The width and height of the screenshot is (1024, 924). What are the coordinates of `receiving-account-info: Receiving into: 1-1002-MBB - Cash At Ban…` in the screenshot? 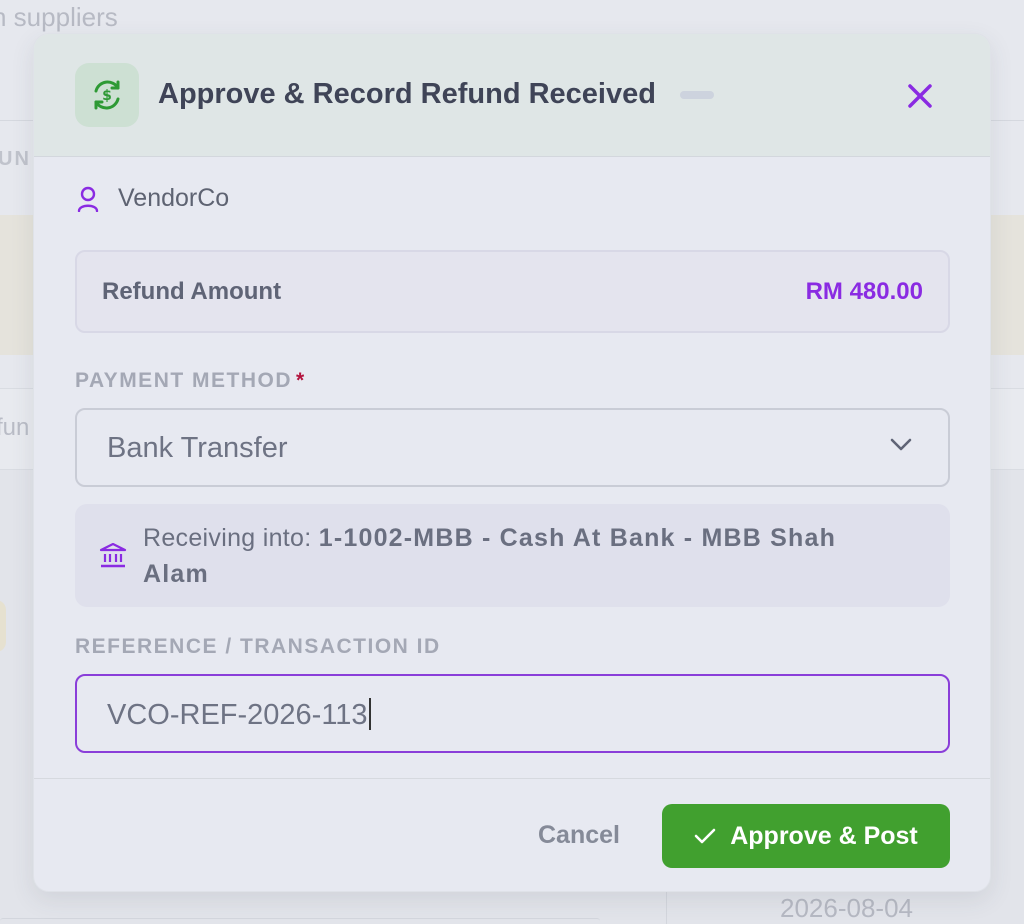 It's located at (512, 555).